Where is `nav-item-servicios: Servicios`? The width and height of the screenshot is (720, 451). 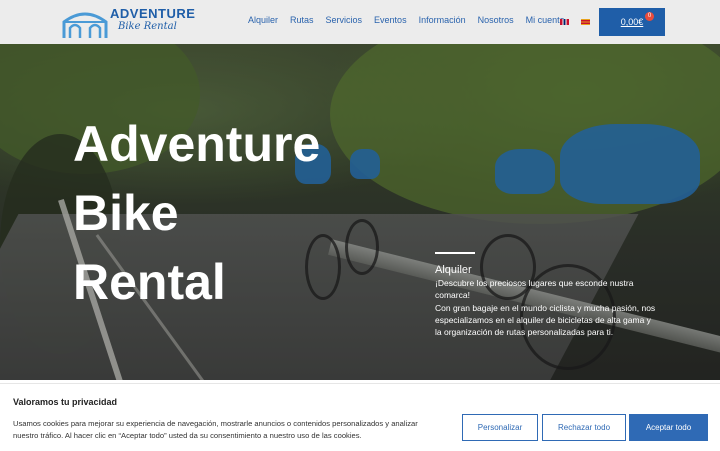
nav-item-servicios: Servicios is located at coordinates (344, 20).